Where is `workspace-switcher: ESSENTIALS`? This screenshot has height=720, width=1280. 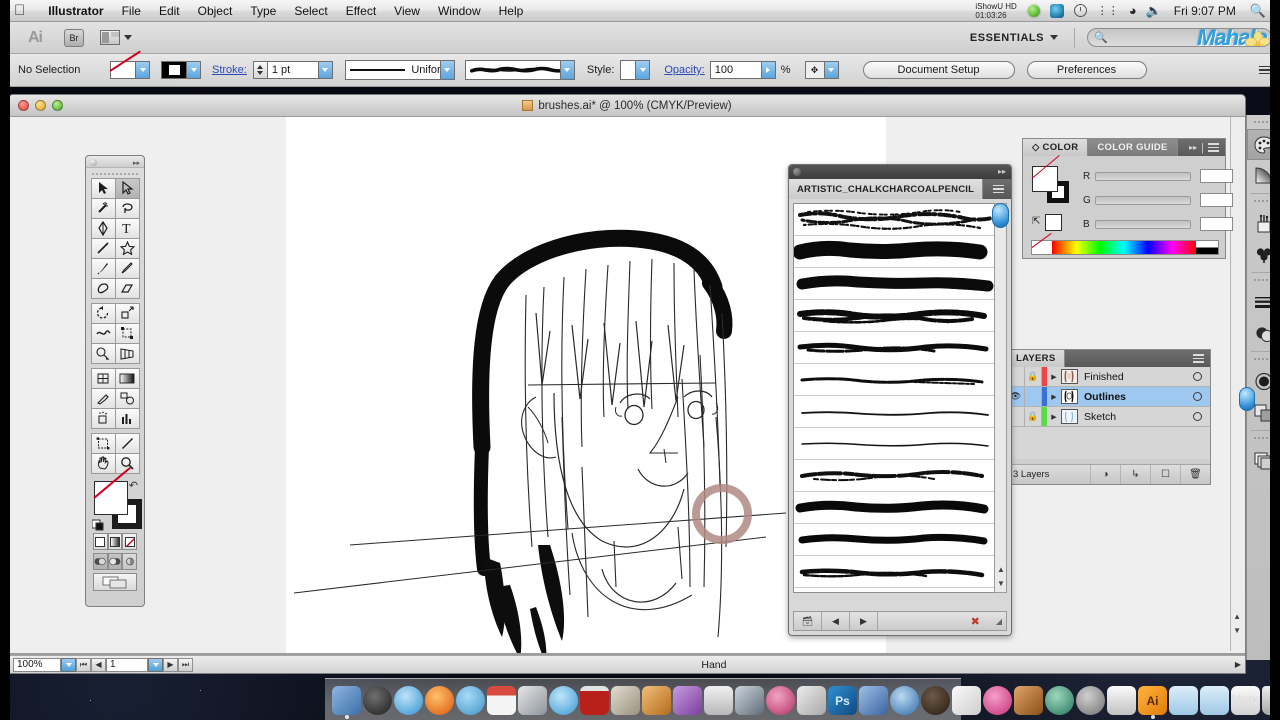
workspace-switcher: ESSENTIALS is located at coordinates (1010, 38).